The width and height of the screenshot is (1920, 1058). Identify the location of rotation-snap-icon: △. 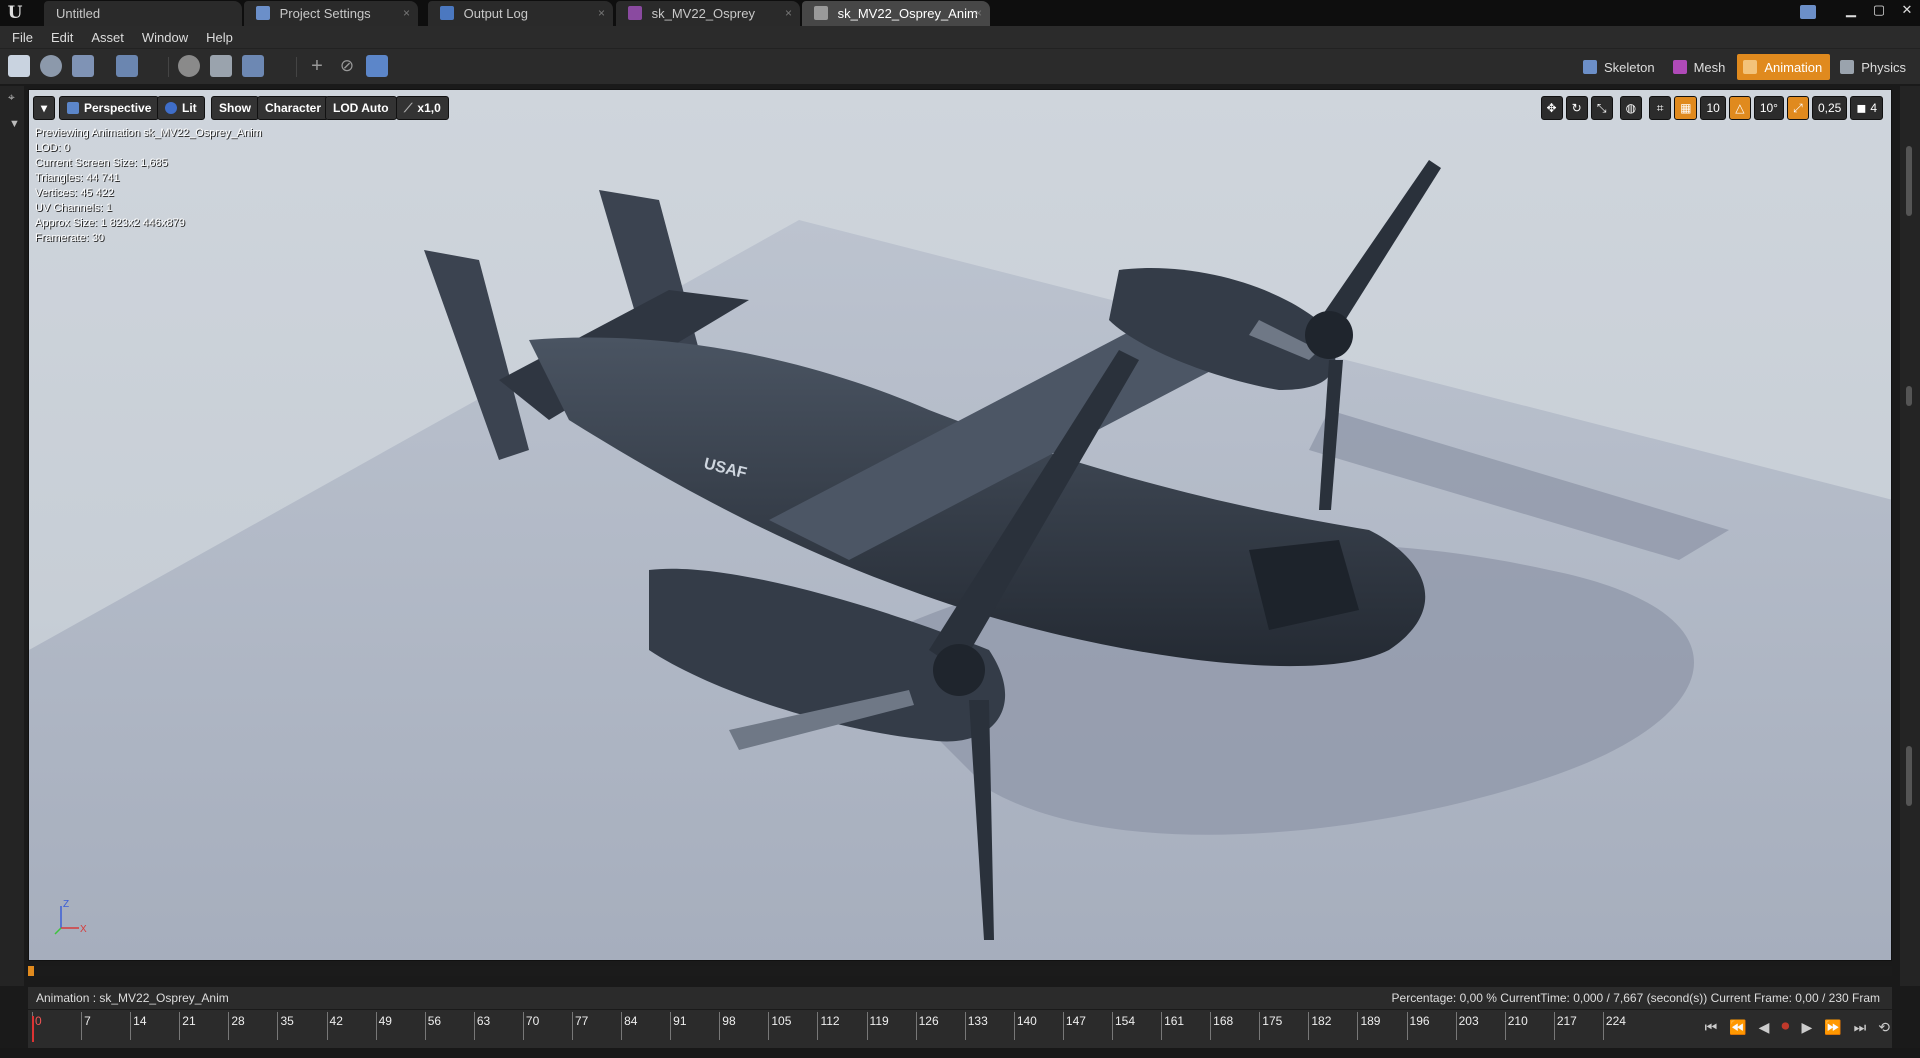
(1739, 108).